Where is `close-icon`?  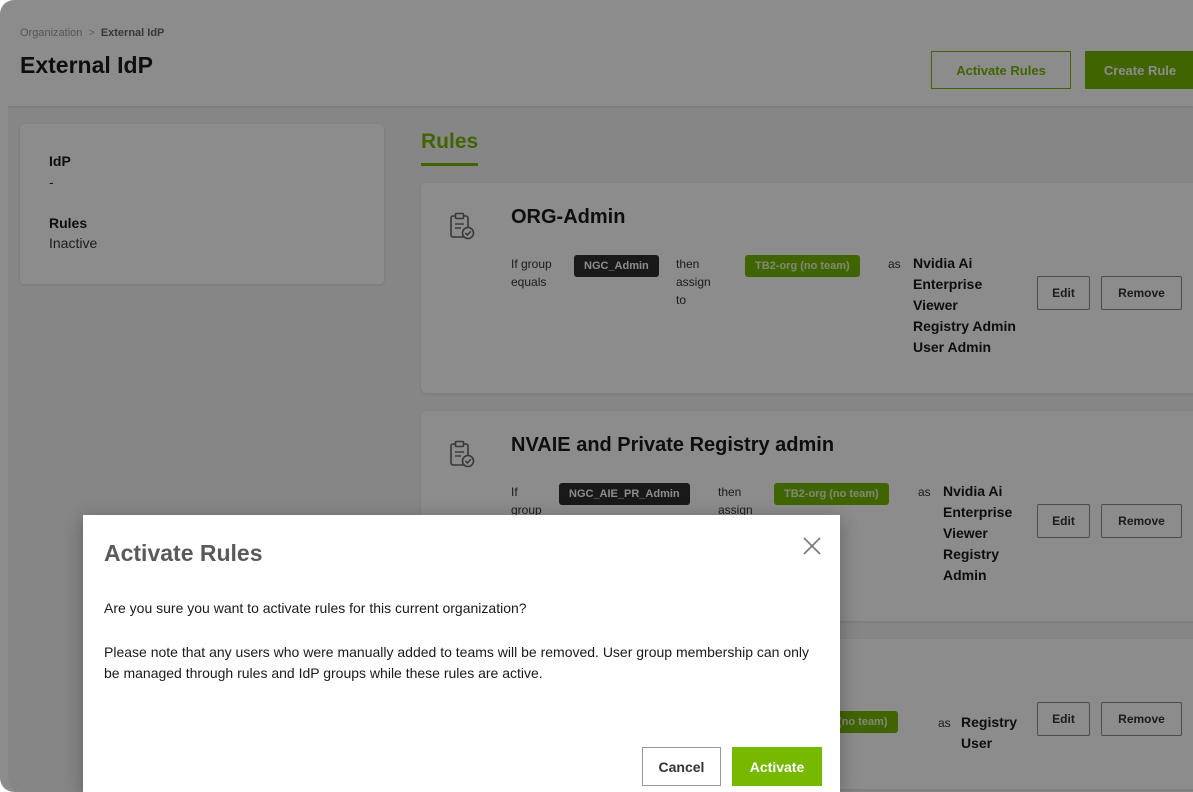
close-icon is located at coordinates (812, 546).